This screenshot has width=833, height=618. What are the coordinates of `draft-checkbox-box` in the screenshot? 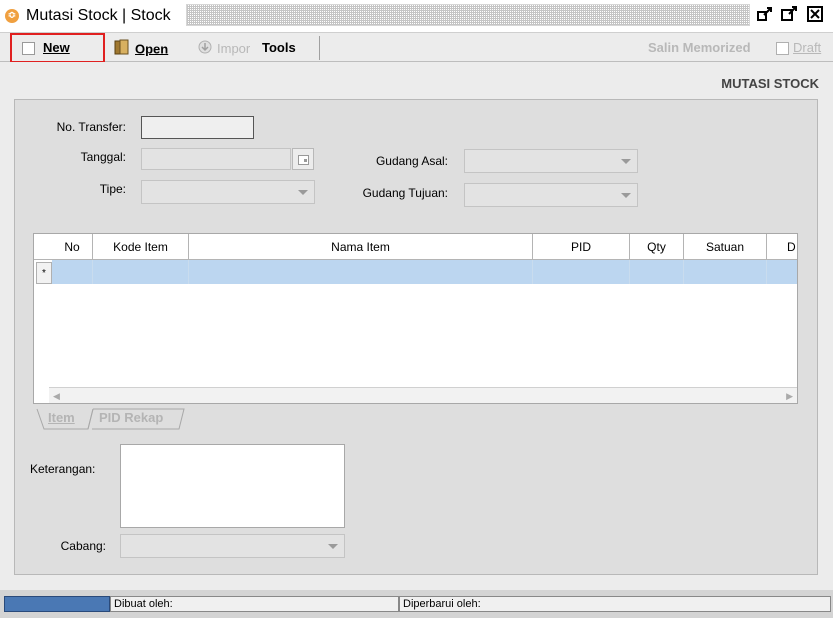 It's located at (782, 49).